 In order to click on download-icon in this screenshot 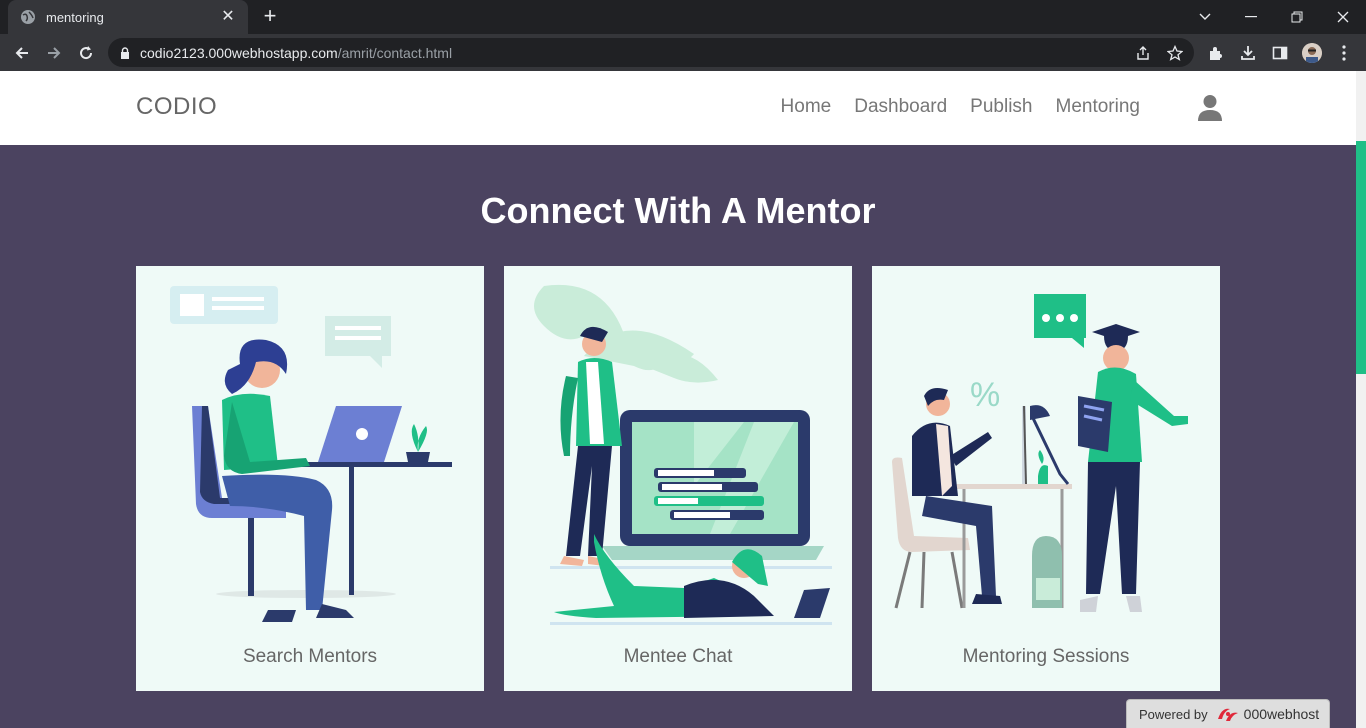, I will do `click(1248, 53)`.